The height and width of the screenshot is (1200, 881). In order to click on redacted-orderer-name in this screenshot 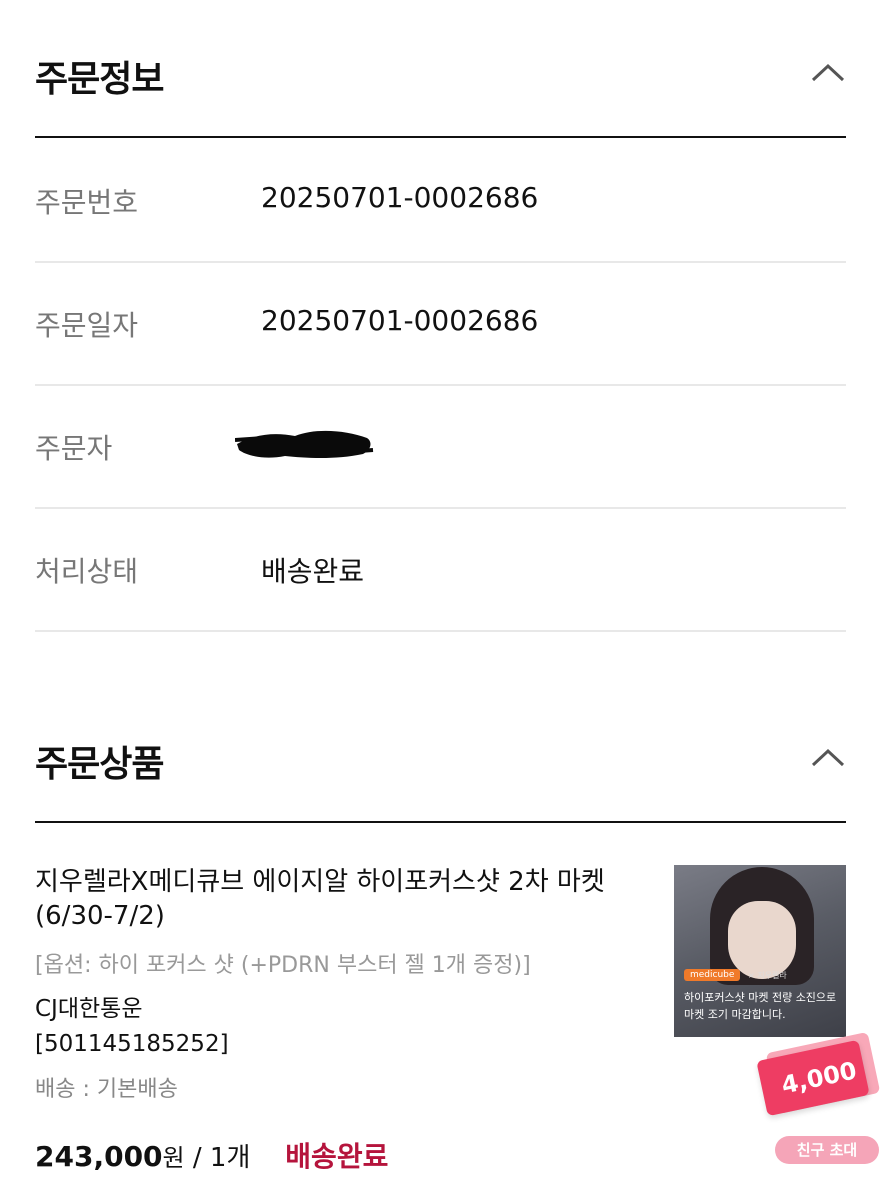, I will do `click(304, 444)`.